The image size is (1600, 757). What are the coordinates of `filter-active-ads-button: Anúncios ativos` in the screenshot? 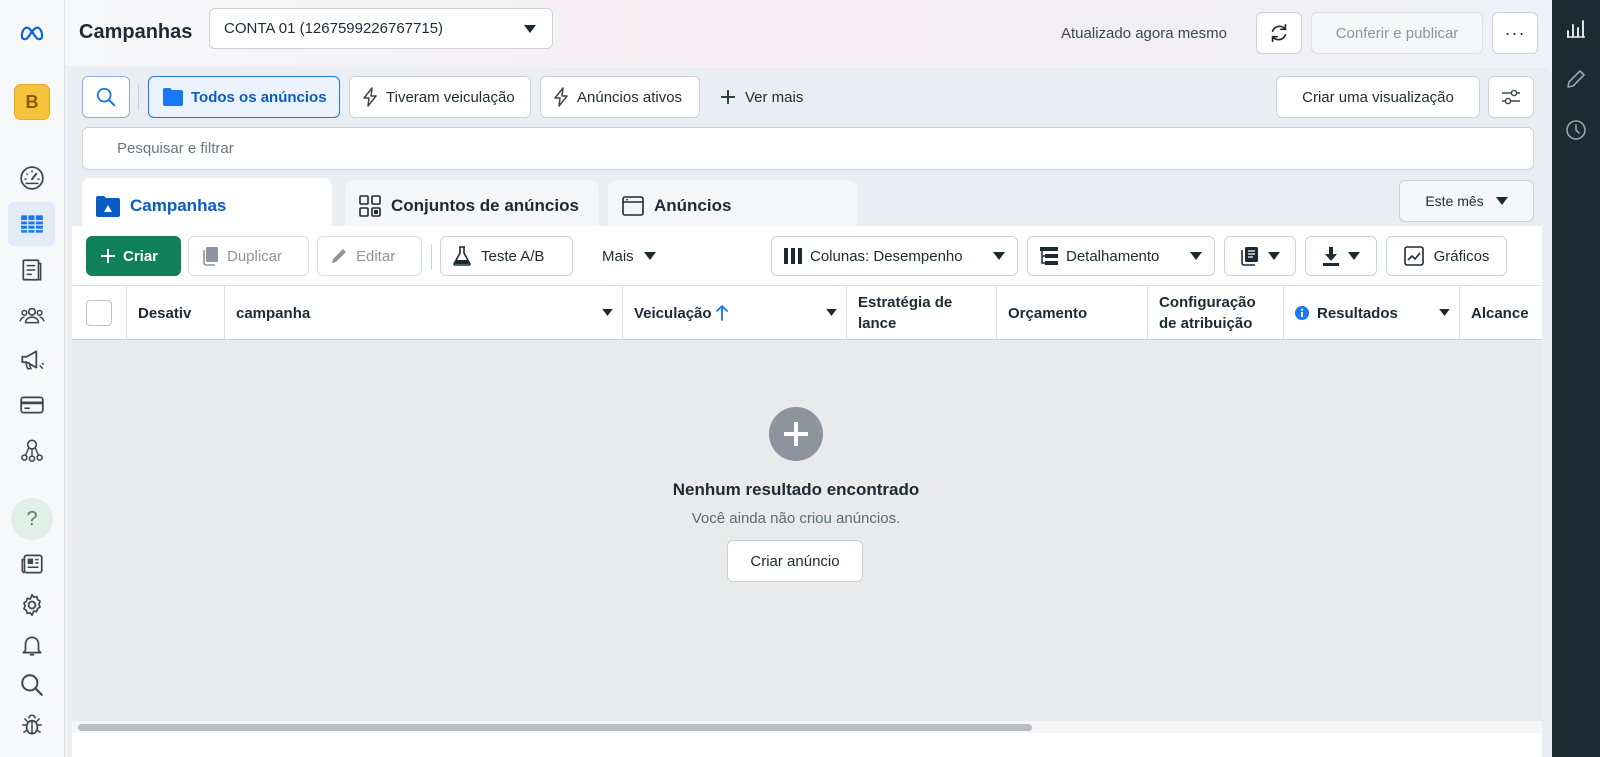 It's located at (620, 97).